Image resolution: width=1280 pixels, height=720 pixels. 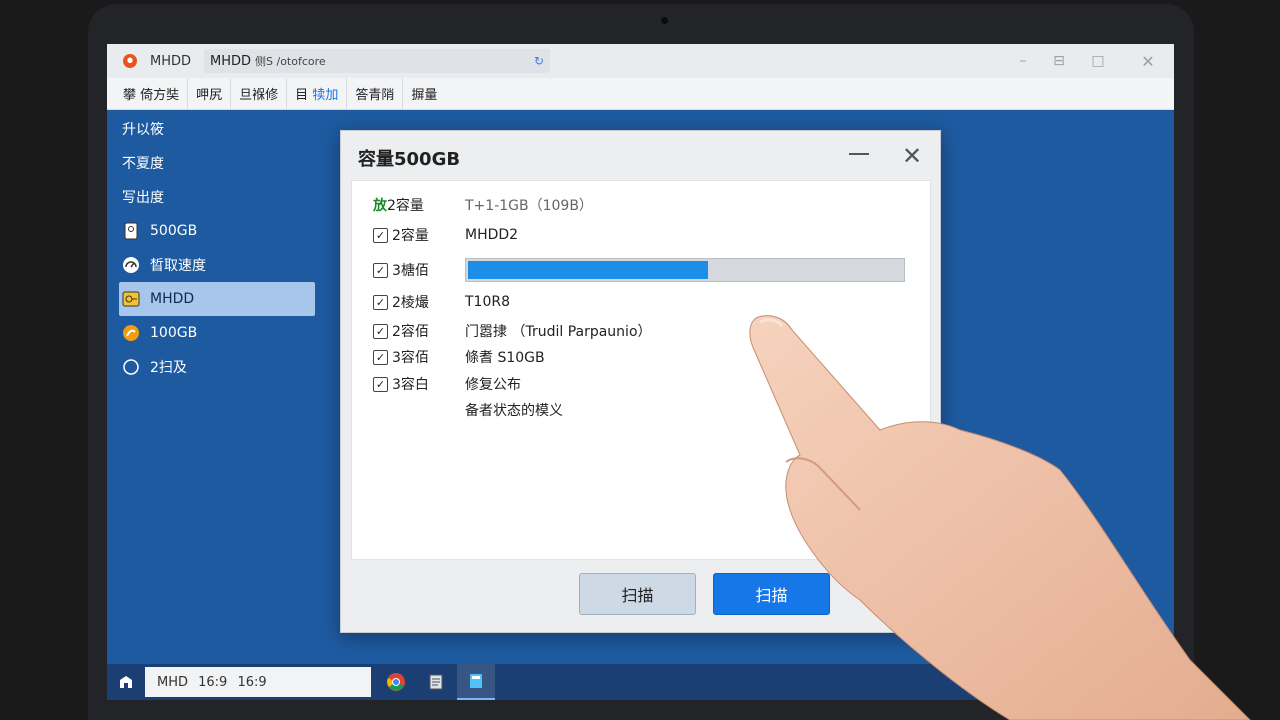 I want to click on sidebar-item-scan: 2扫及, so click(x=217, y=367).